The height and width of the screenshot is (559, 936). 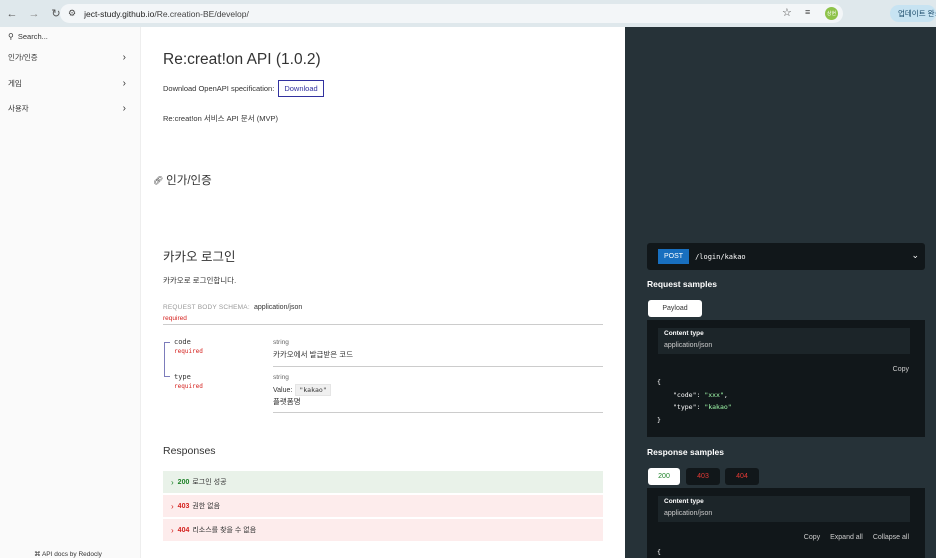 I want to click on collapse-all-button: Collapse all, so click(x=891, y=537).